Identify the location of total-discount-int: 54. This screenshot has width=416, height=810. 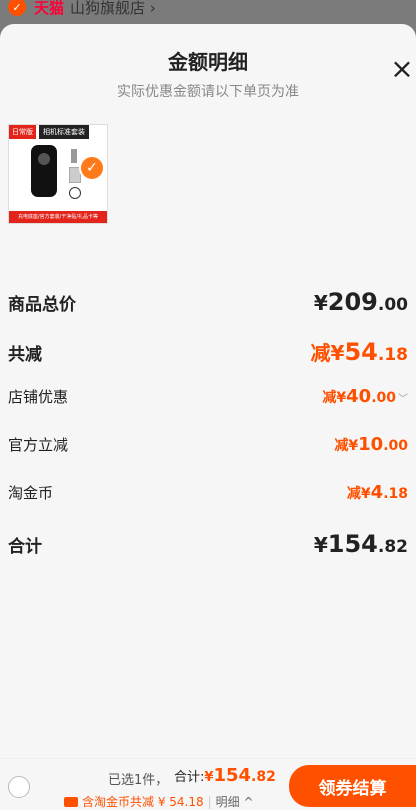
(361, 352).